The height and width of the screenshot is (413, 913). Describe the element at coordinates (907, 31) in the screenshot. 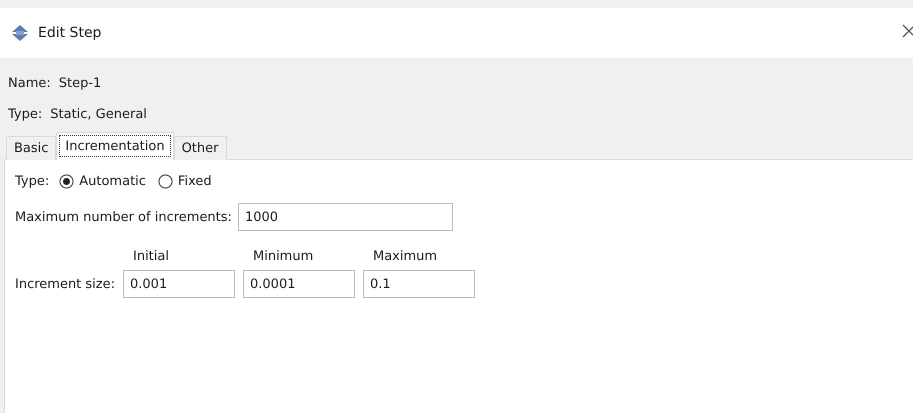

I see `close-icon` at that location.